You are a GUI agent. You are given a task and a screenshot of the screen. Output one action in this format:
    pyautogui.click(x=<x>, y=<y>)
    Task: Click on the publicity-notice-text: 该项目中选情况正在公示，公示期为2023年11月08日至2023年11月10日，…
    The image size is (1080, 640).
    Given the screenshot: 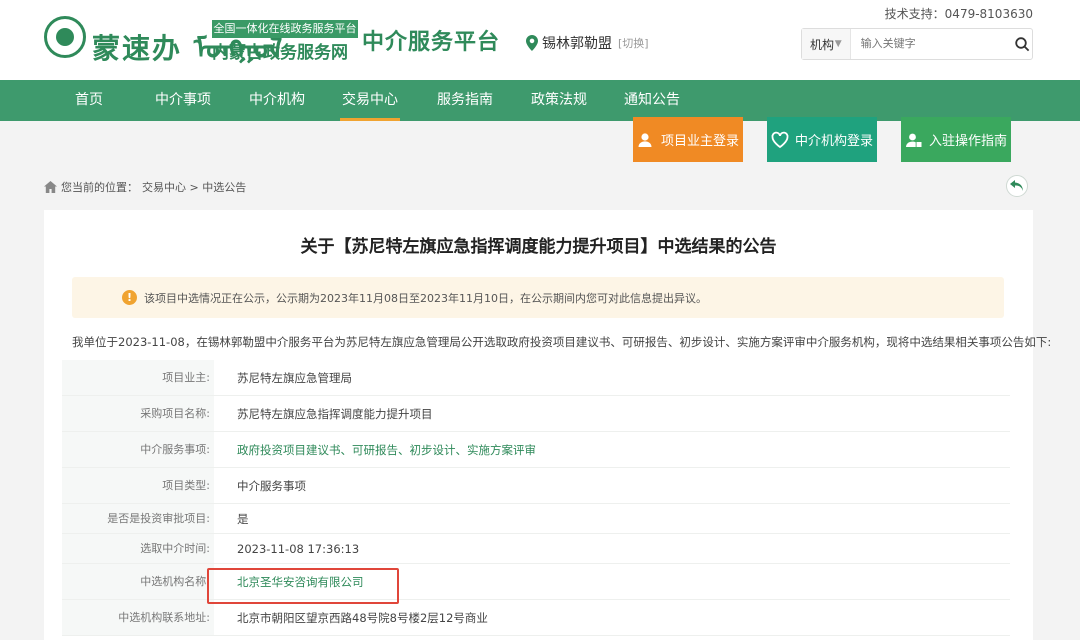 What is the action you would take?
    pyautogui.click(x=425, y=298)
    